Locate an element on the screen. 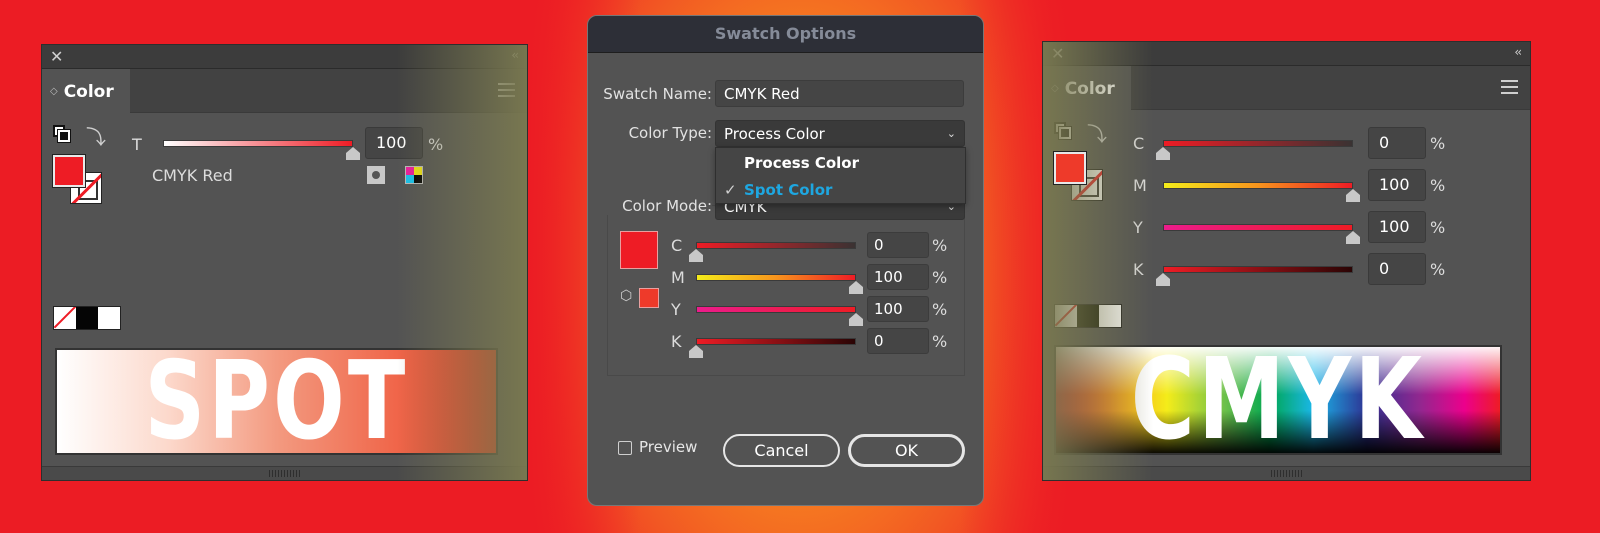 The width and height of the screenshot is (1600, 533). option-label: Spot Color is located at coordinates (788, 190).